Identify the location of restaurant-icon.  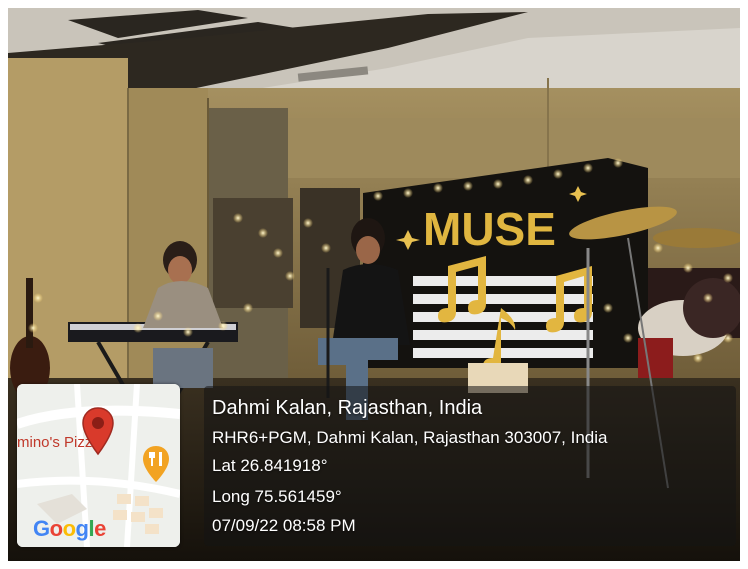
(156, 464).